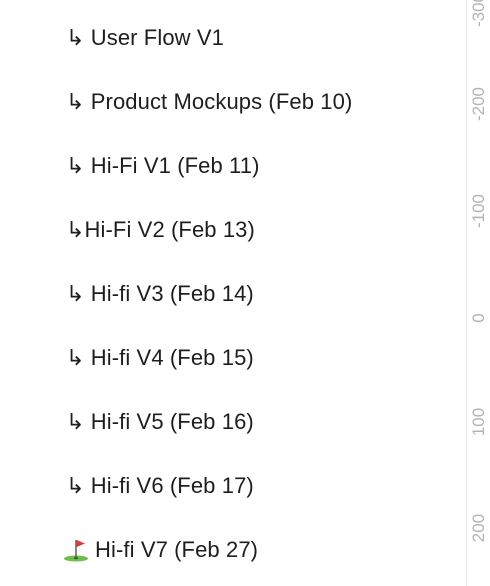 This screenshot has width=490, height=586. What do you see at coordinates (478, 318) in the screenshot?
I see `ruler-tick: 0` at bounding box center [478, 318].